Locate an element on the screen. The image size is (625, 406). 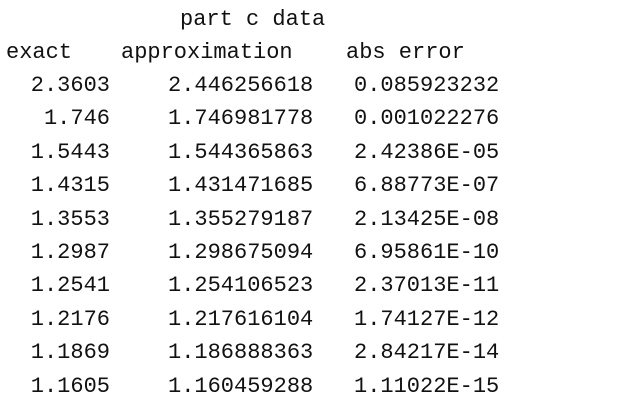
cell-exact: 1.4315 is located at coordinates (70, 186).